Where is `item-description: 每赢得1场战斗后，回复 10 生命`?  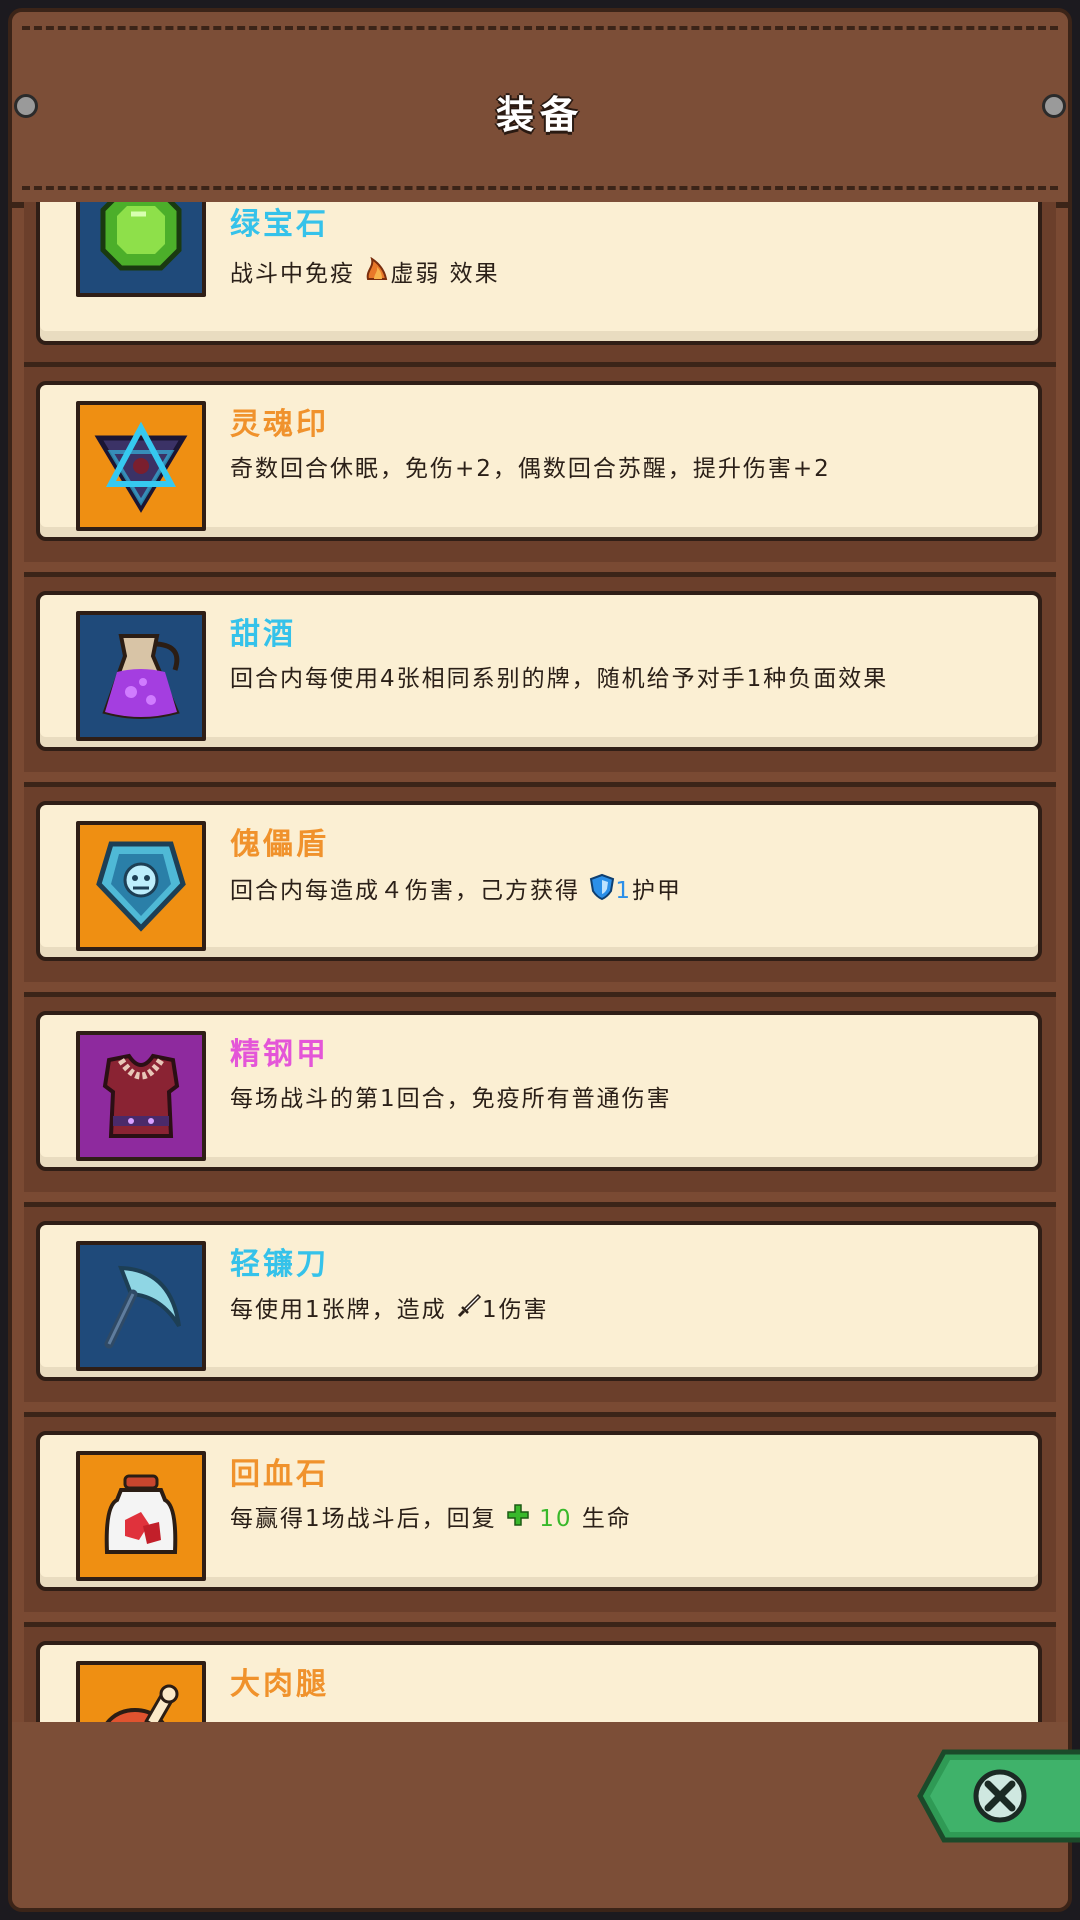
item-description: 每赢得1场战斗后，回复 10 生命 is located at coordinates (580, 1519).